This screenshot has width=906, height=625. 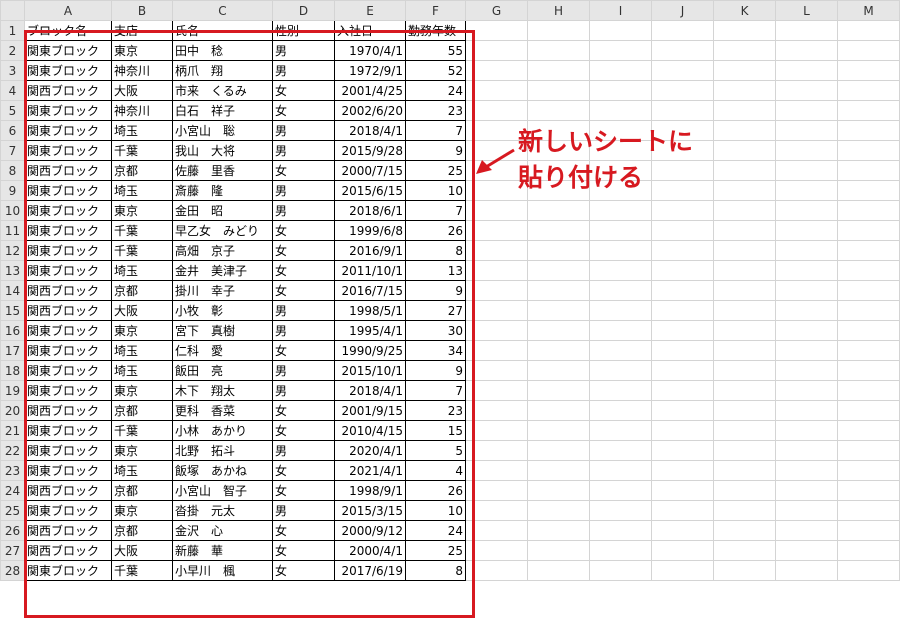 What do you see at coordinates (222, 430) in the screenshot?
I see `cell-c: 小林 あかり` at bounding box center [222, 430].